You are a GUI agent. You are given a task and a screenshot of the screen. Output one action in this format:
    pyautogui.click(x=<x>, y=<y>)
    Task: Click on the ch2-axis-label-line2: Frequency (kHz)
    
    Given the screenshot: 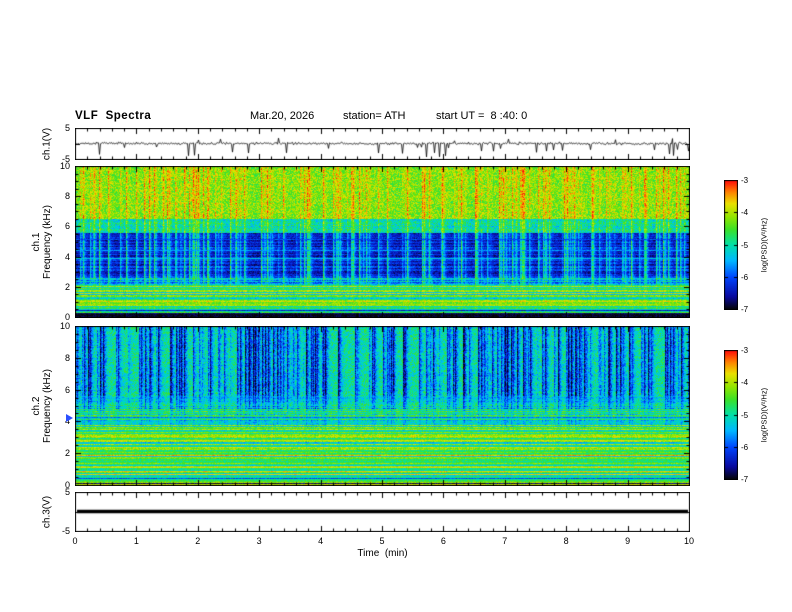 What is the action you would take?
    pyautogui.click(x=47, y=406)
    